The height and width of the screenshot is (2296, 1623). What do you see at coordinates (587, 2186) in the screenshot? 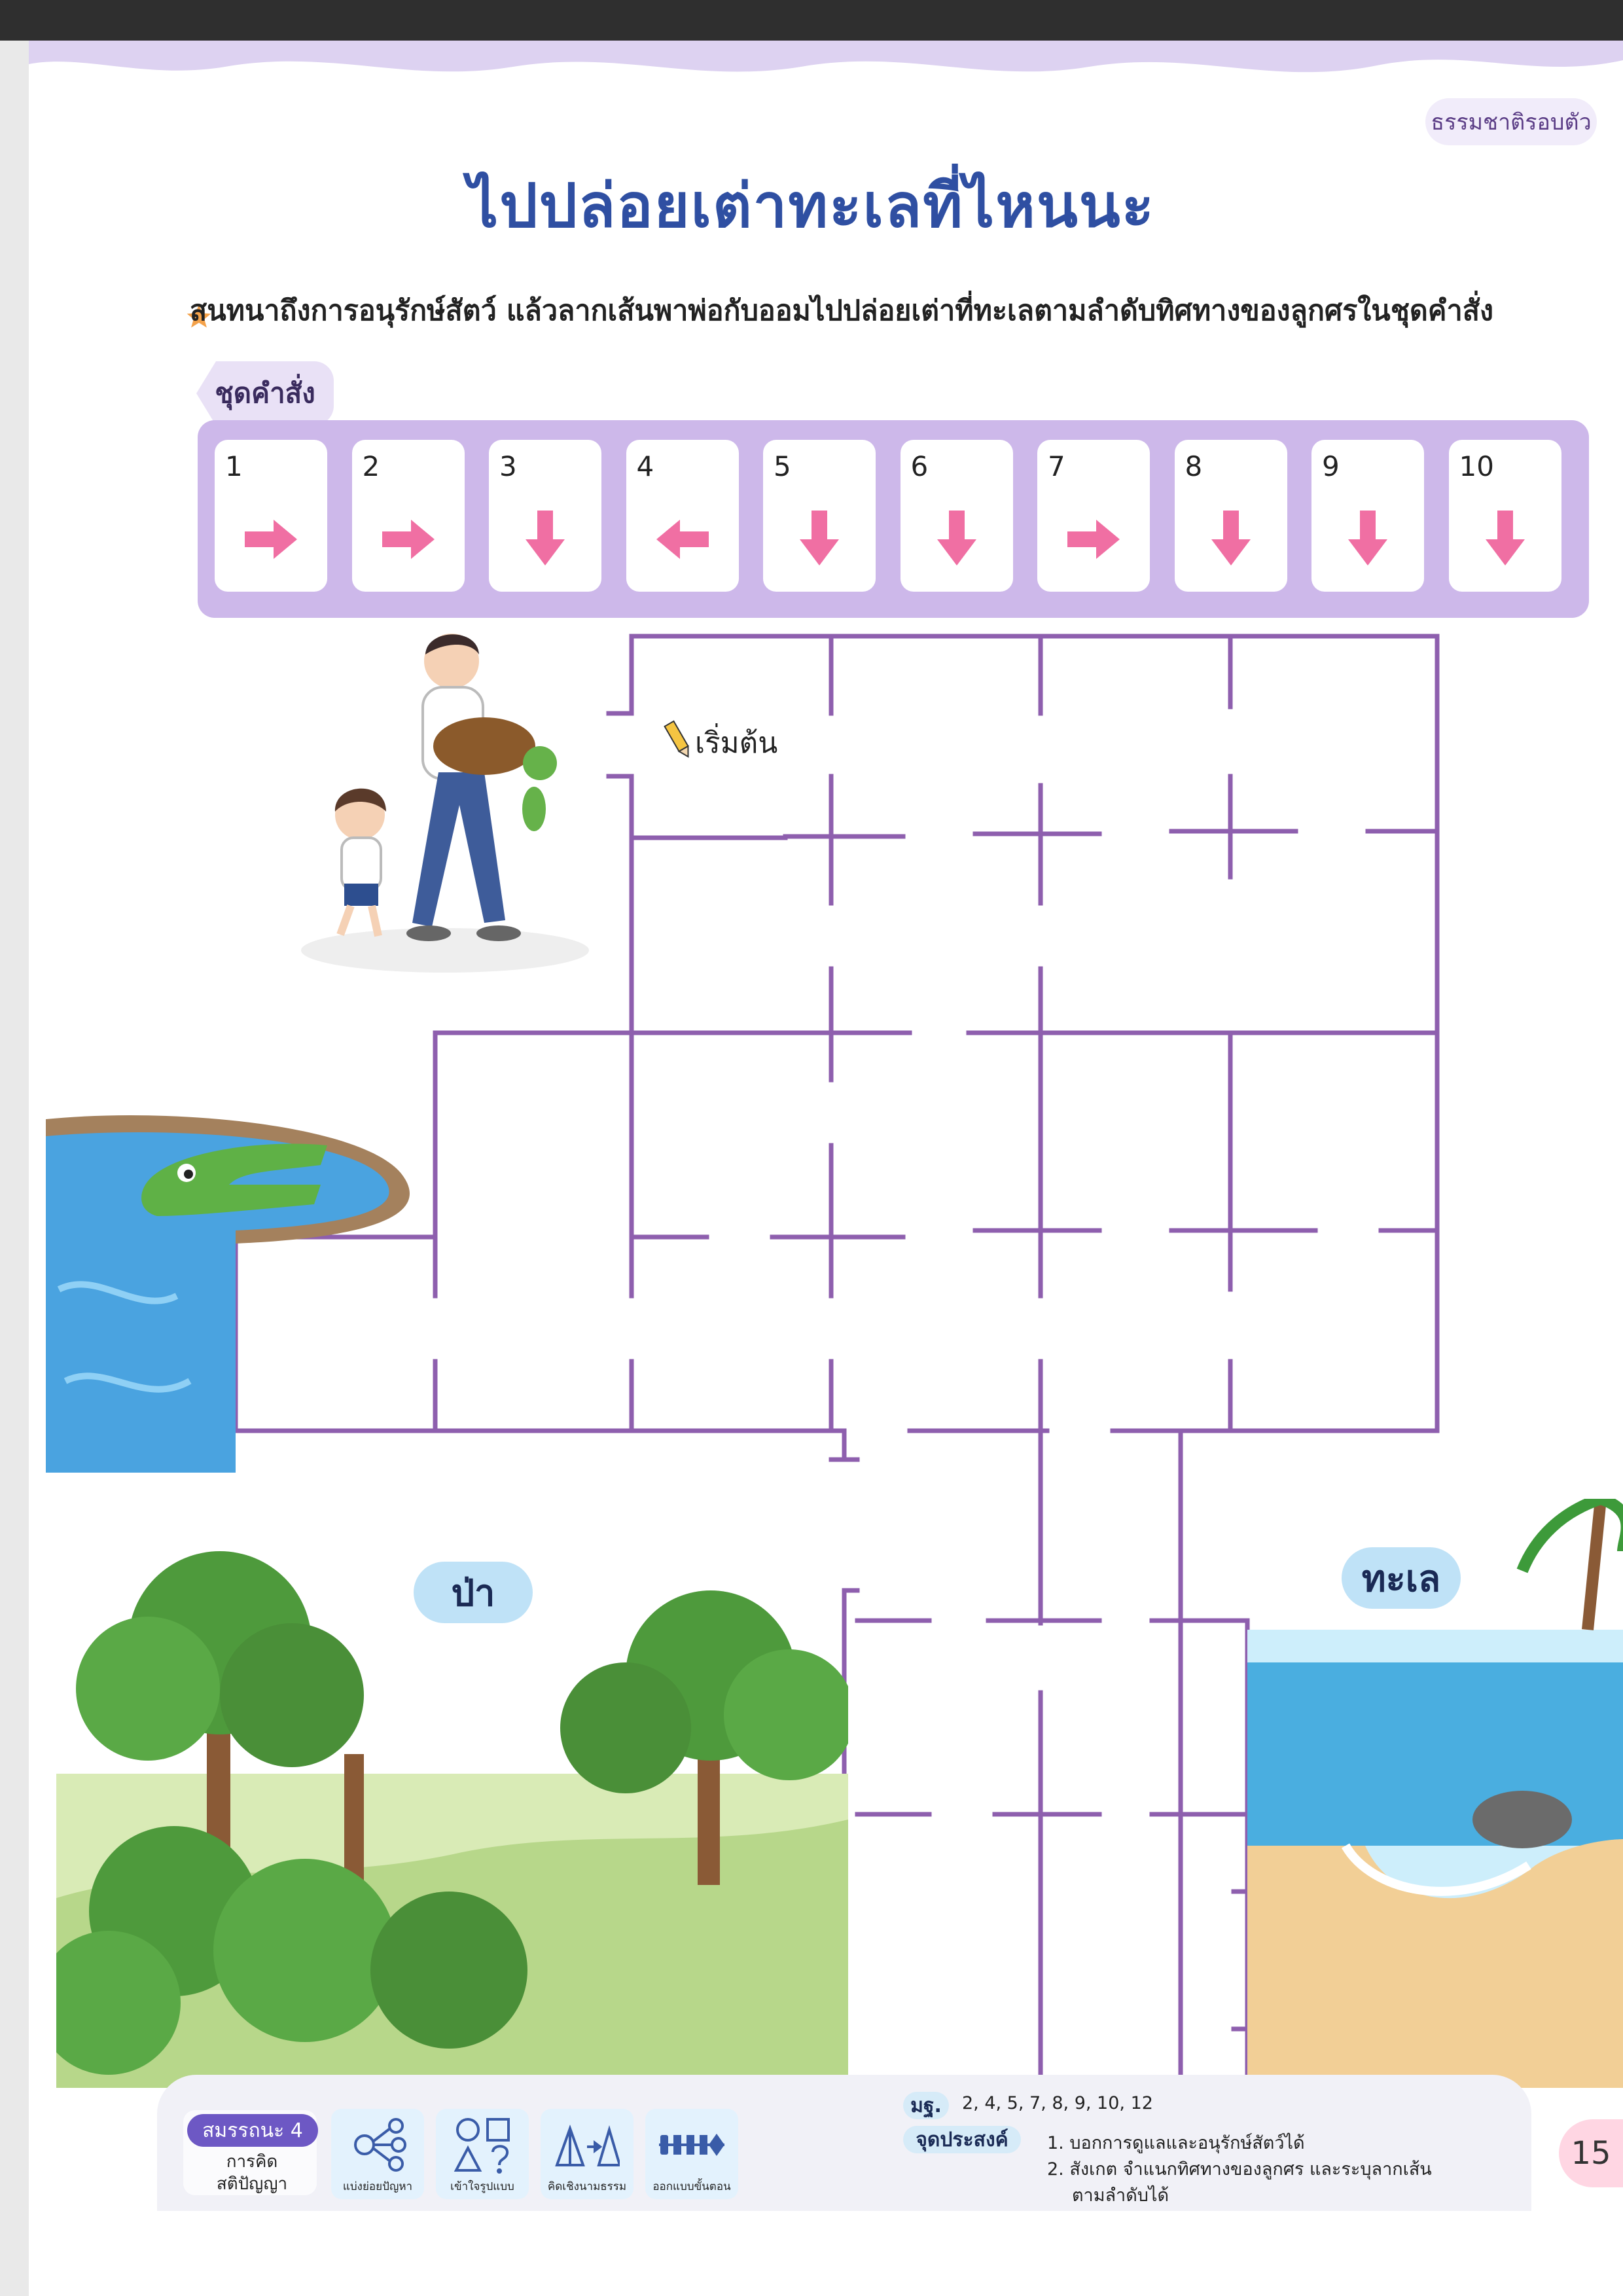
I see `skill-caption: คิดเชิงนามธรรม` at bounding box center [587, 2186].